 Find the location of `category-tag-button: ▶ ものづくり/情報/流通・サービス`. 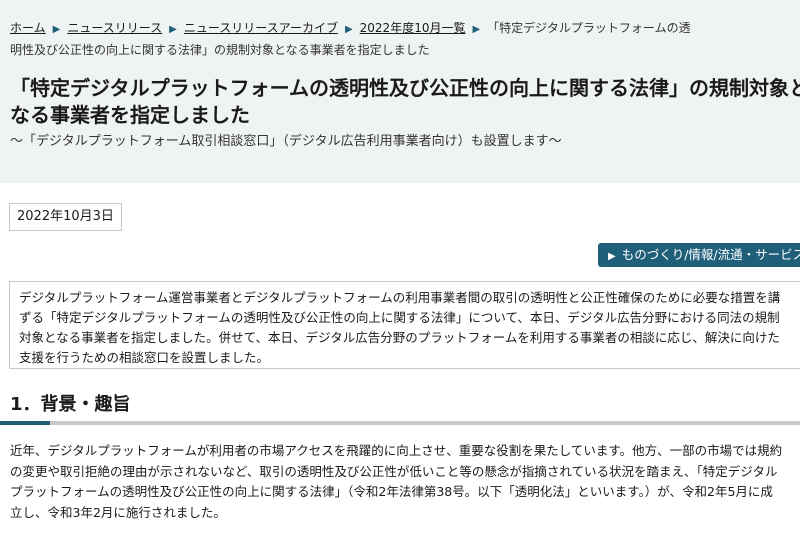

category-tag-button: ▶ ものづくり/情報/流通・サービス is located at coordinates (699, 255).